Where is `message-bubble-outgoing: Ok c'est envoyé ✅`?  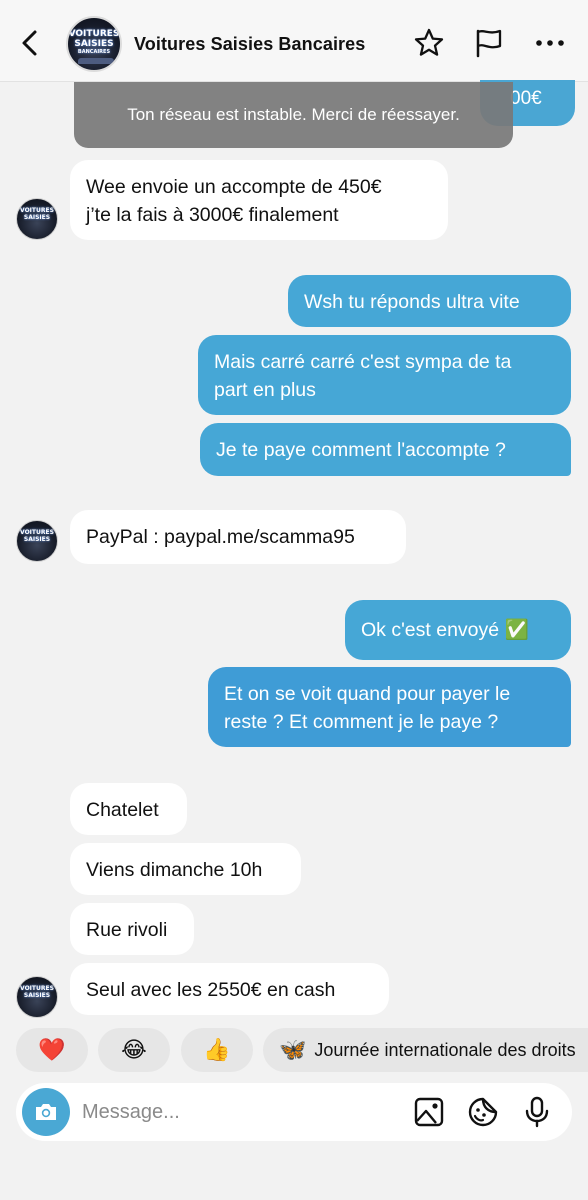 message-bubble-outgoing: Ok c'est envoyé ✅ is located at coordinates (458, 630).